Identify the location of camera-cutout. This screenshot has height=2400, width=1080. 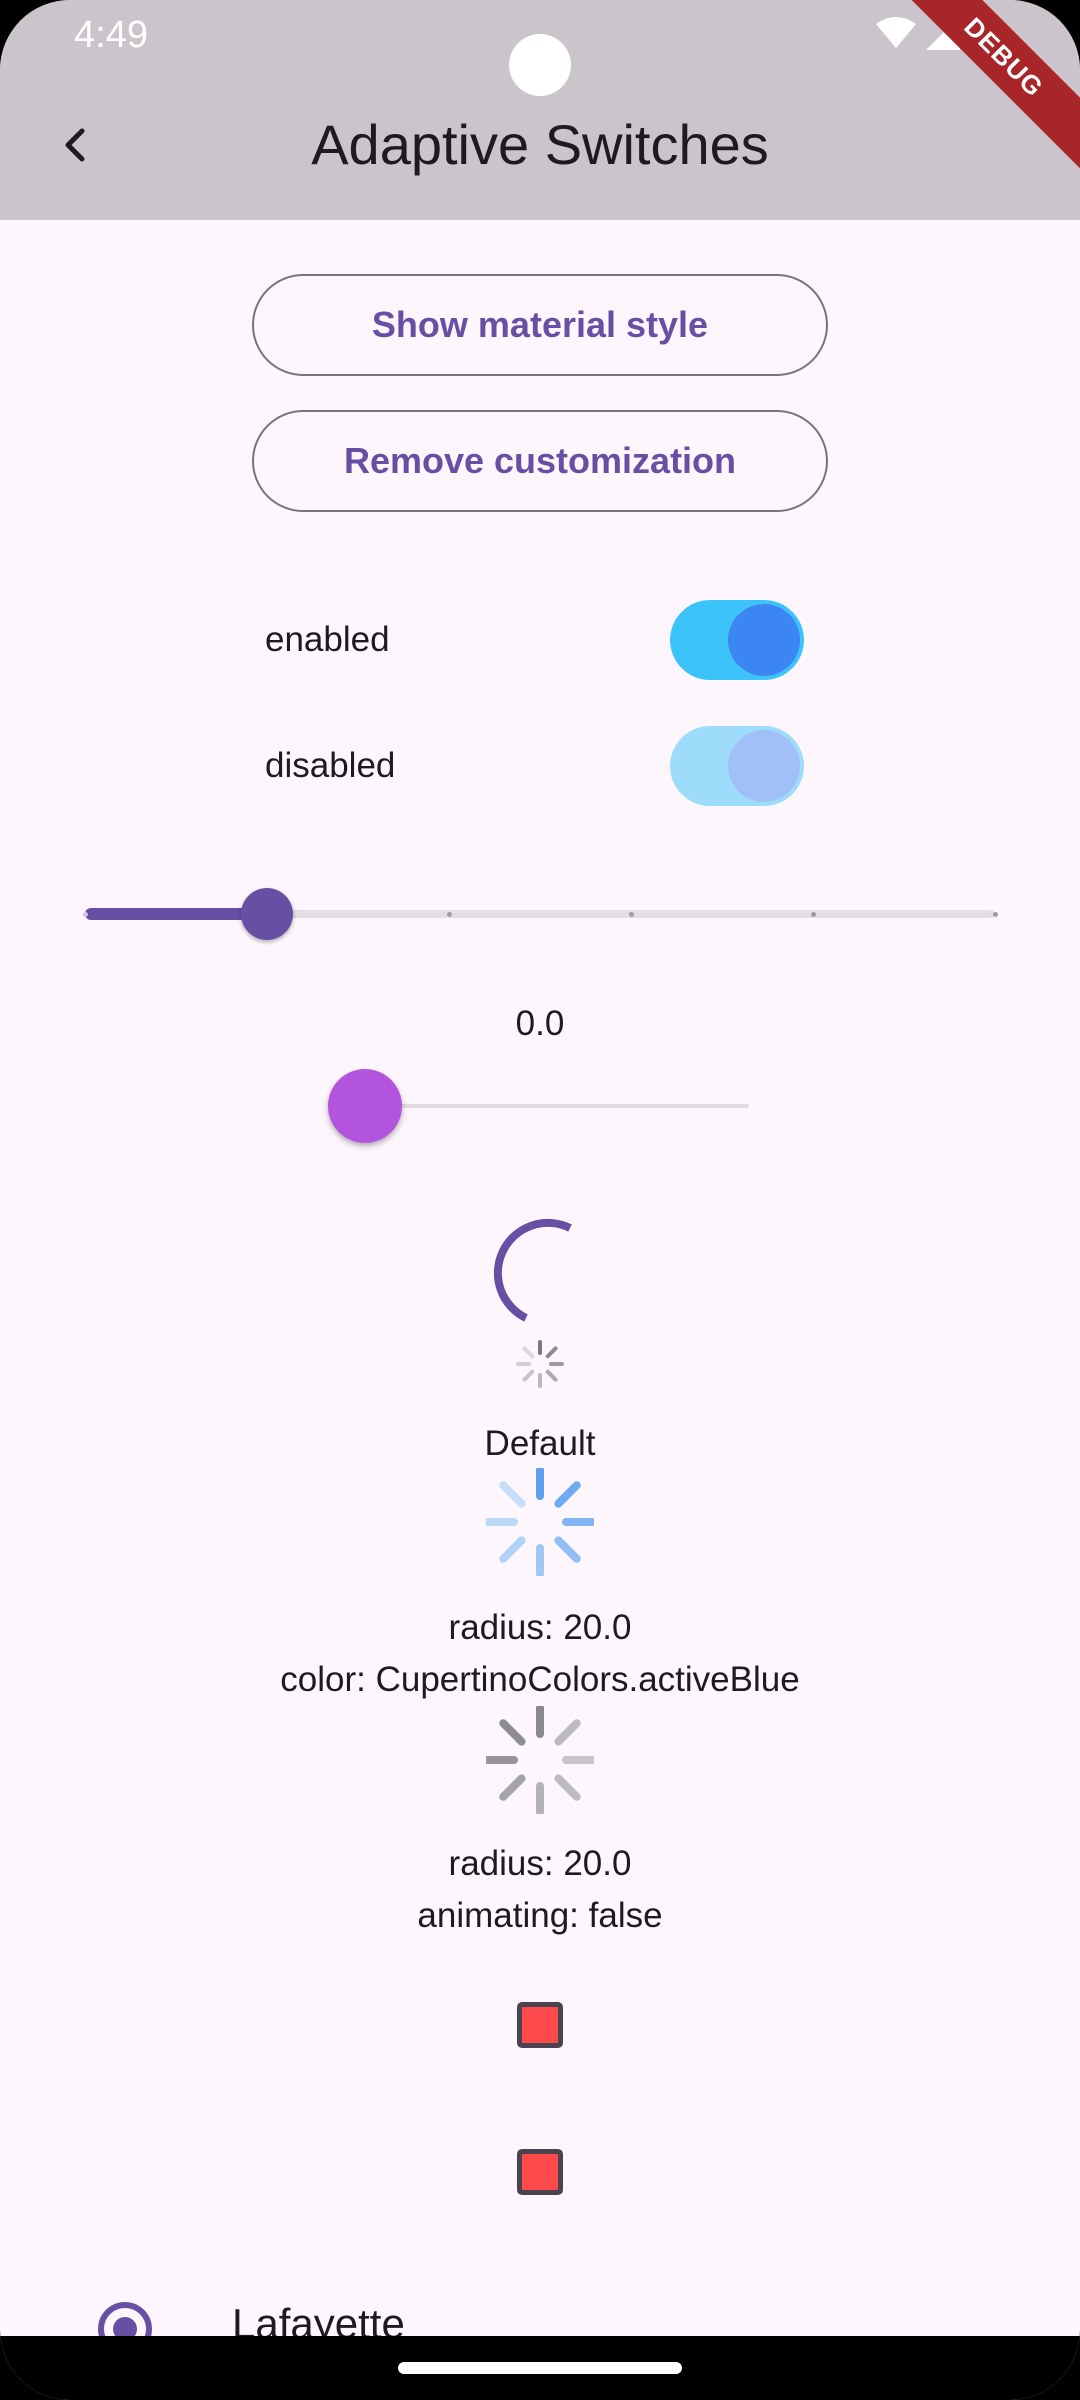
(540, 65).